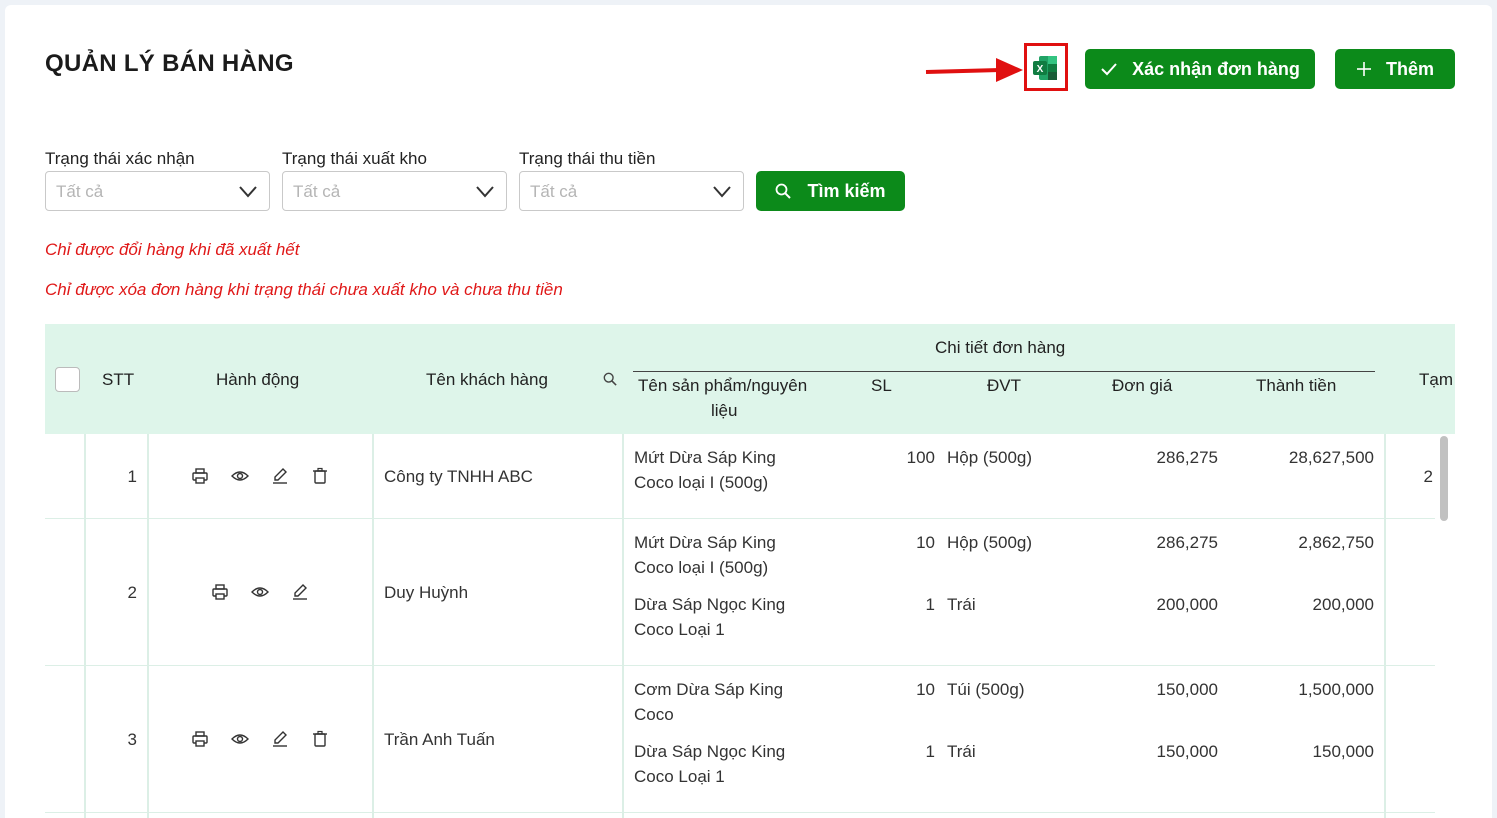 The width and height of the screenshot is (1497, 818). I want to click on select-all-checkbox, so click(67, 379).